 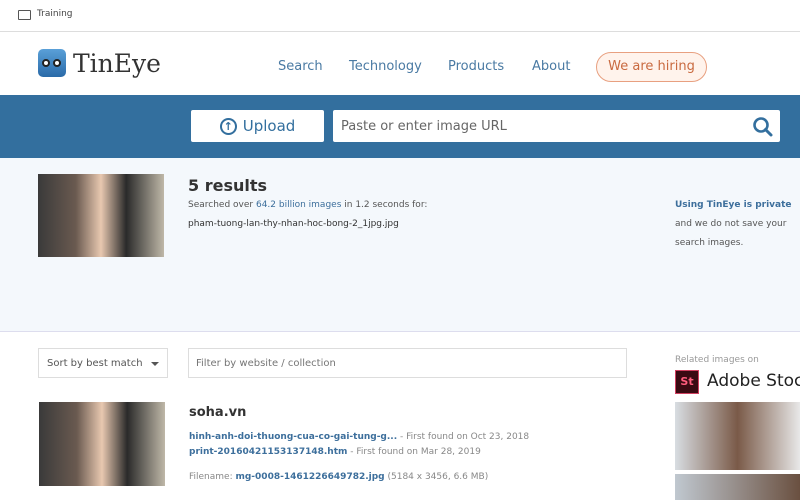 What do you see at coordinates (269, 126) in the screenshot?
I see `upload-label: Upload` at bounding box center [269, 126].